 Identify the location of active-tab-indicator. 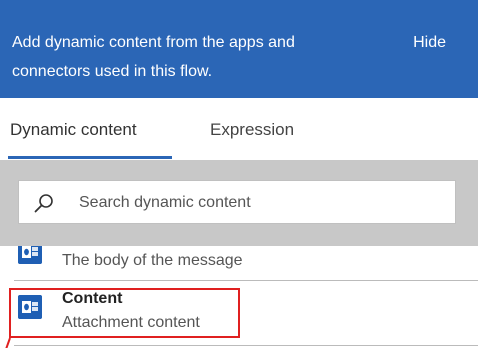
(90, 157).